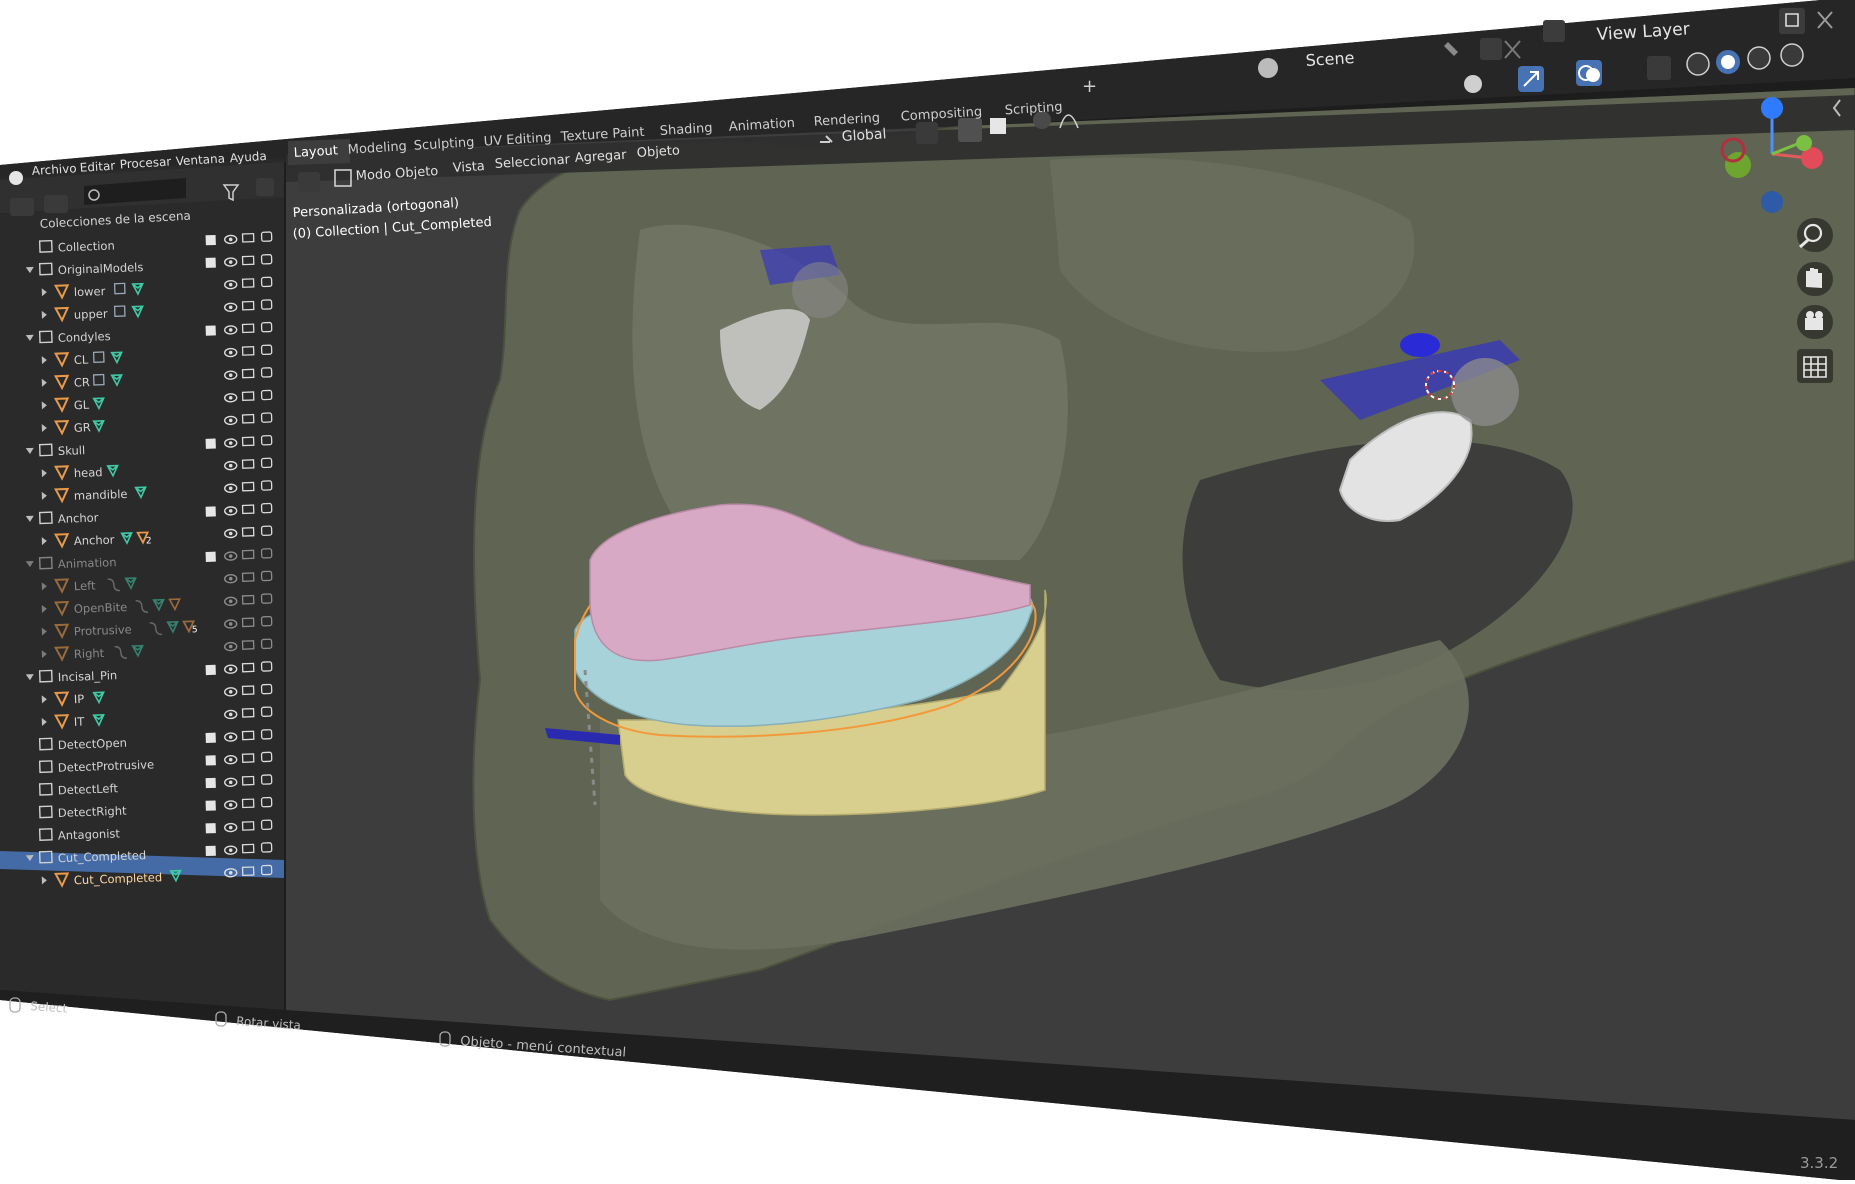  Describe the element at coordinates (90, 291) in the screenshot. I see `outliner-row-label: lower` at that location.